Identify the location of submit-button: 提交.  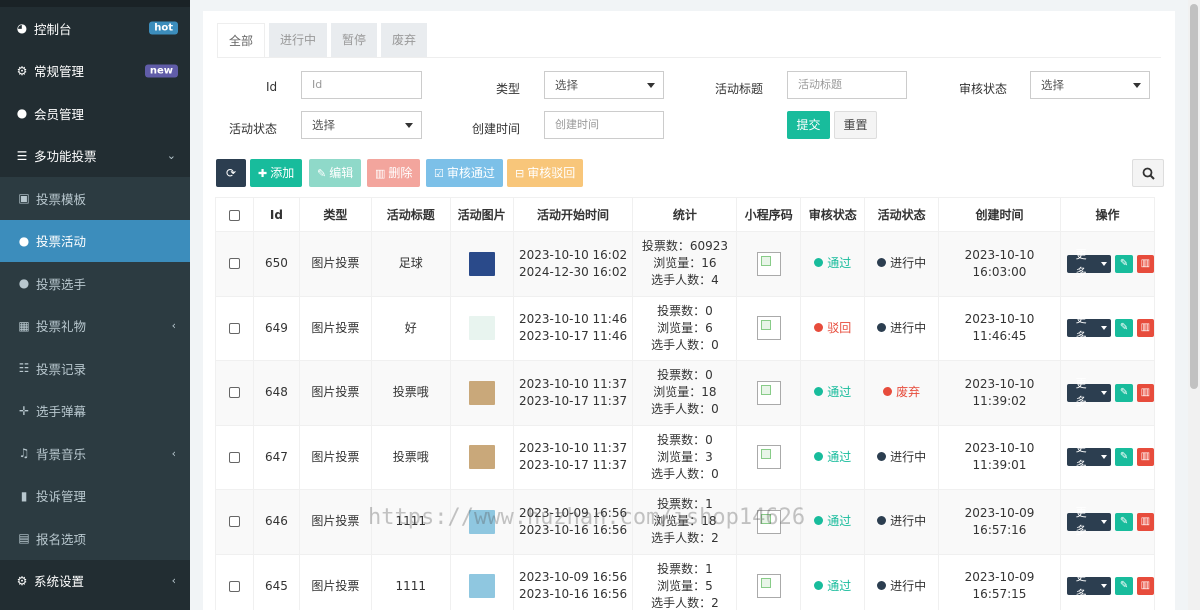
(808, 125).